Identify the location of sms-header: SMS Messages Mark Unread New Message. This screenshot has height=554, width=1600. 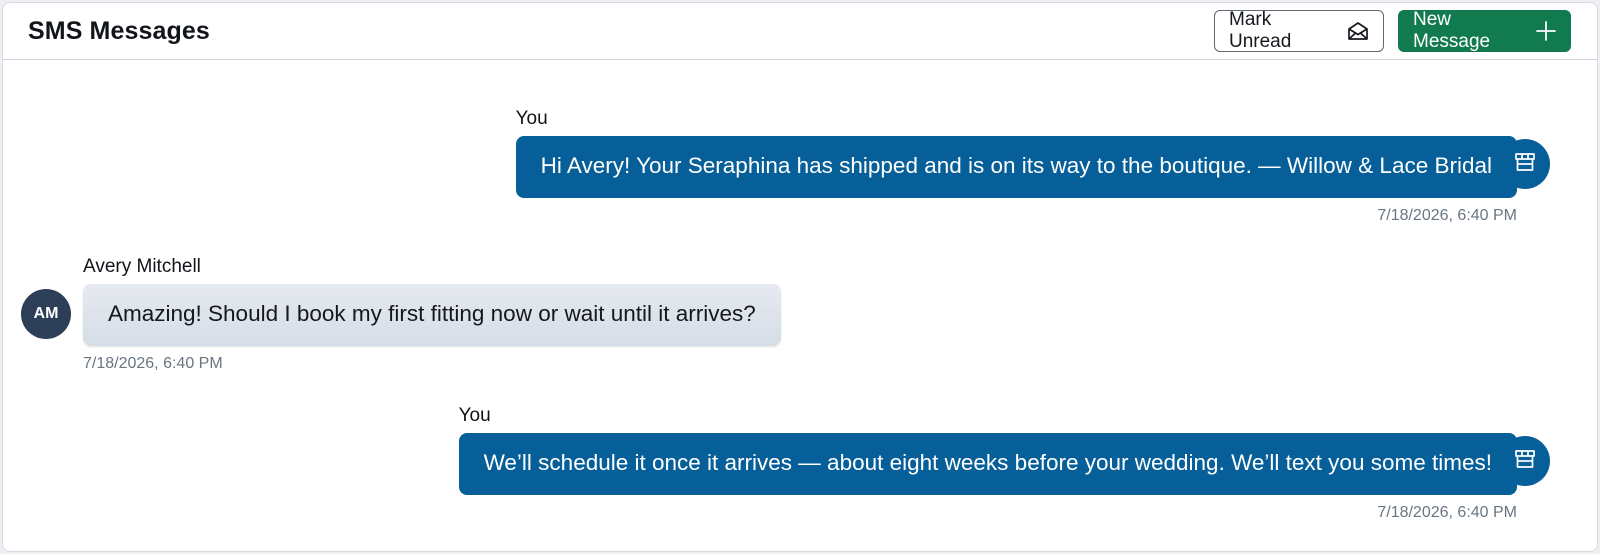
(800, 31).